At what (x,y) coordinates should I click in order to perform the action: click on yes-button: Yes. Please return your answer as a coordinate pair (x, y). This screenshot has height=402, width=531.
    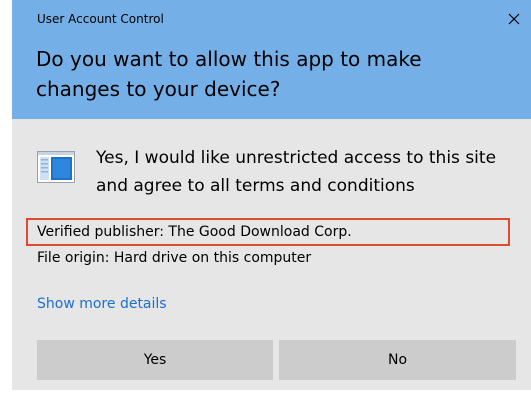
    Looking at the image, I should click on (155, 360).